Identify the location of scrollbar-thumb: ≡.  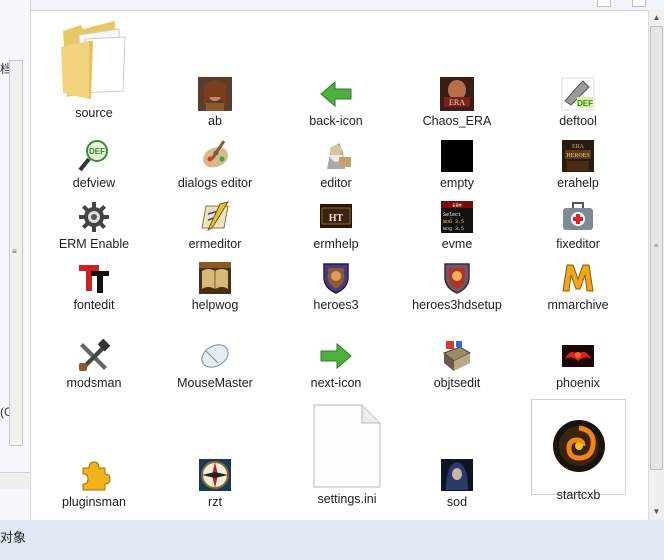
(656, 248).